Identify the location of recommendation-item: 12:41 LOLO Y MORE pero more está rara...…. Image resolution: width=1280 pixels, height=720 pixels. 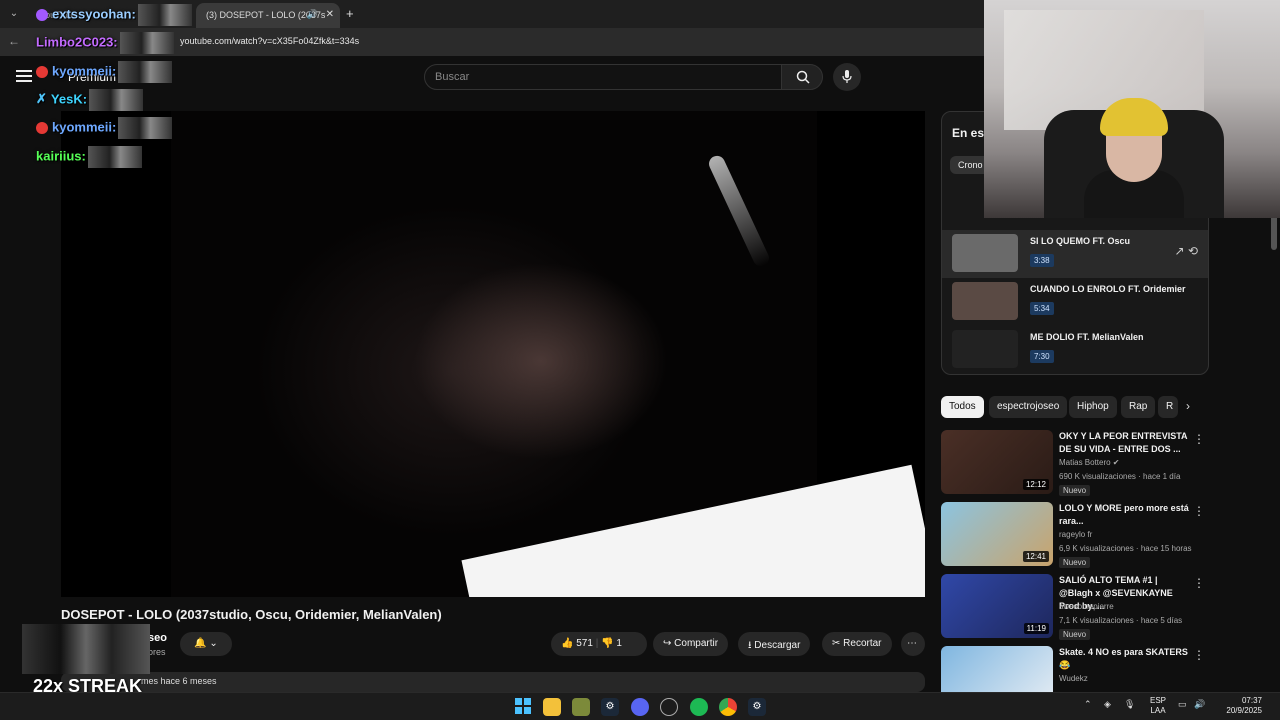
(1075, 535).